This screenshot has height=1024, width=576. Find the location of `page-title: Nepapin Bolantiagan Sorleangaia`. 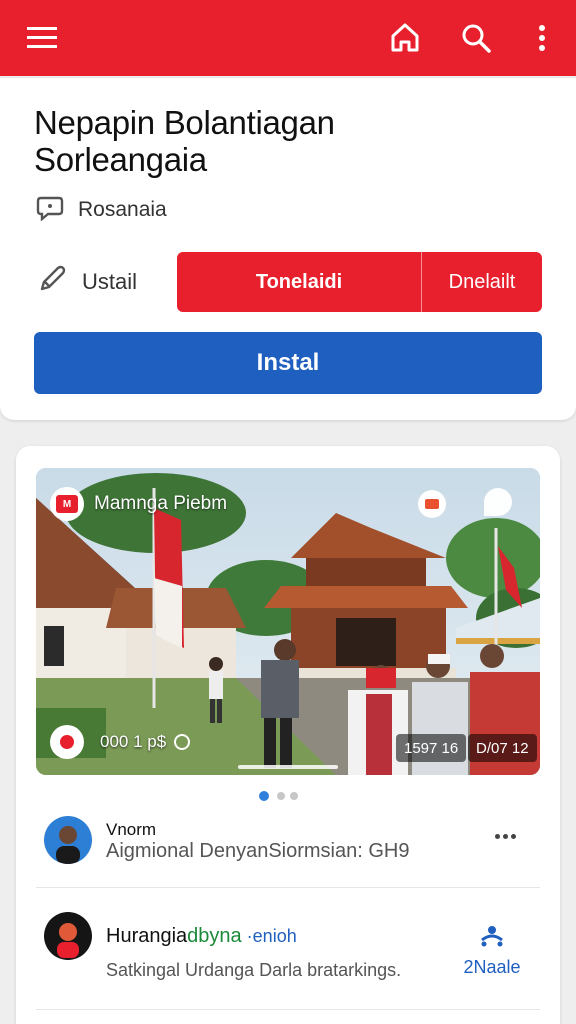

page-title: Nepapin Bolantiagan Sorleangaia is located at coordinates (184, 141).